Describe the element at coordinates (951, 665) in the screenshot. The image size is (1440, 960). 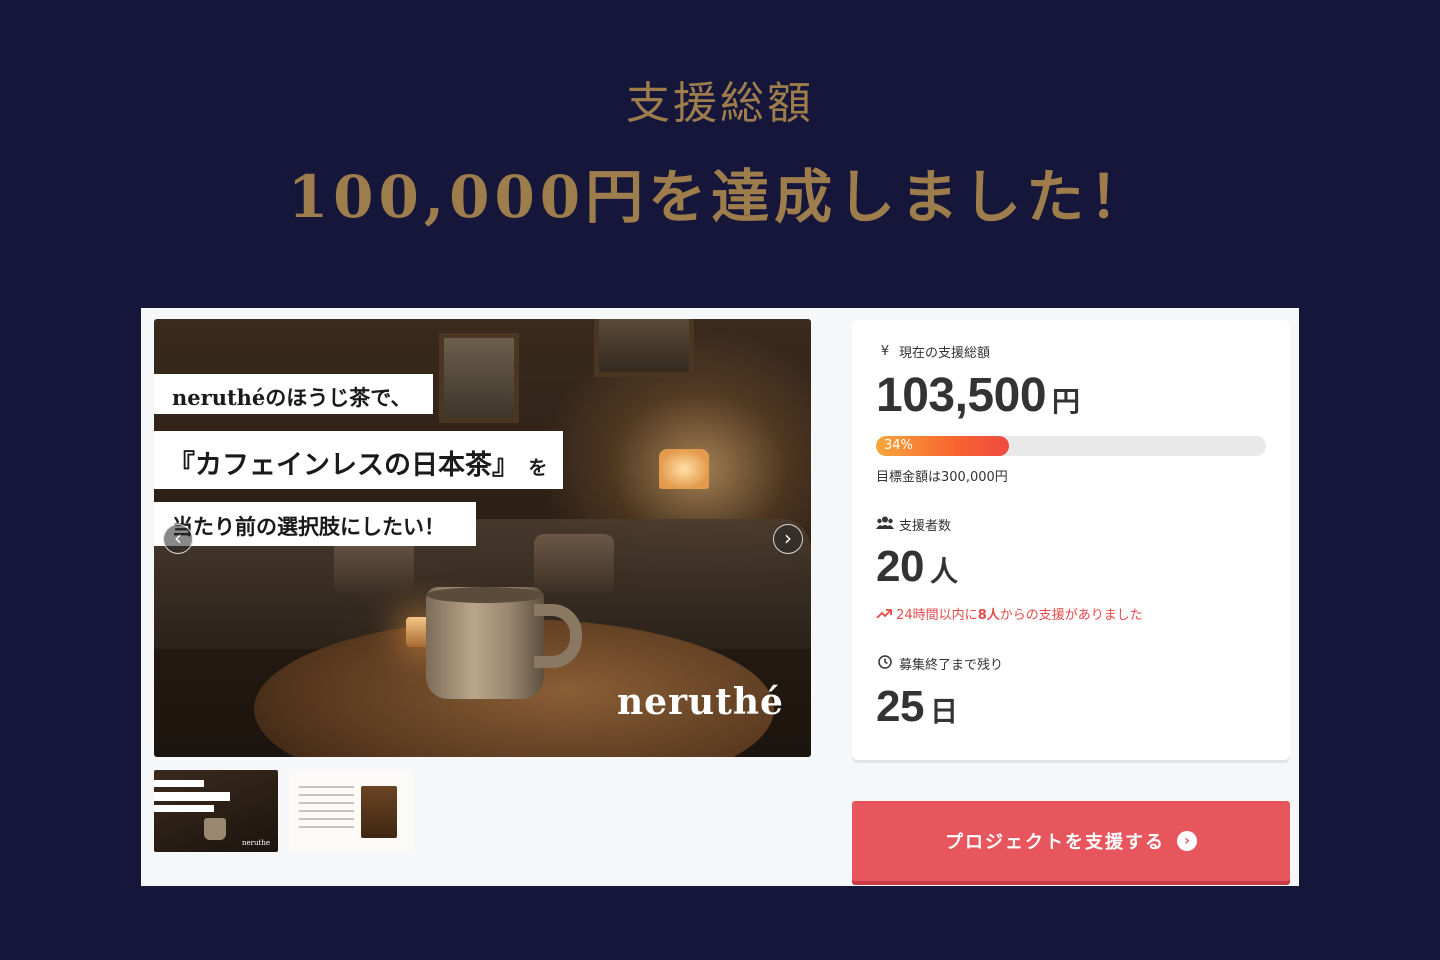
I see `remaining-label: 募集終了まで残り` at that location.